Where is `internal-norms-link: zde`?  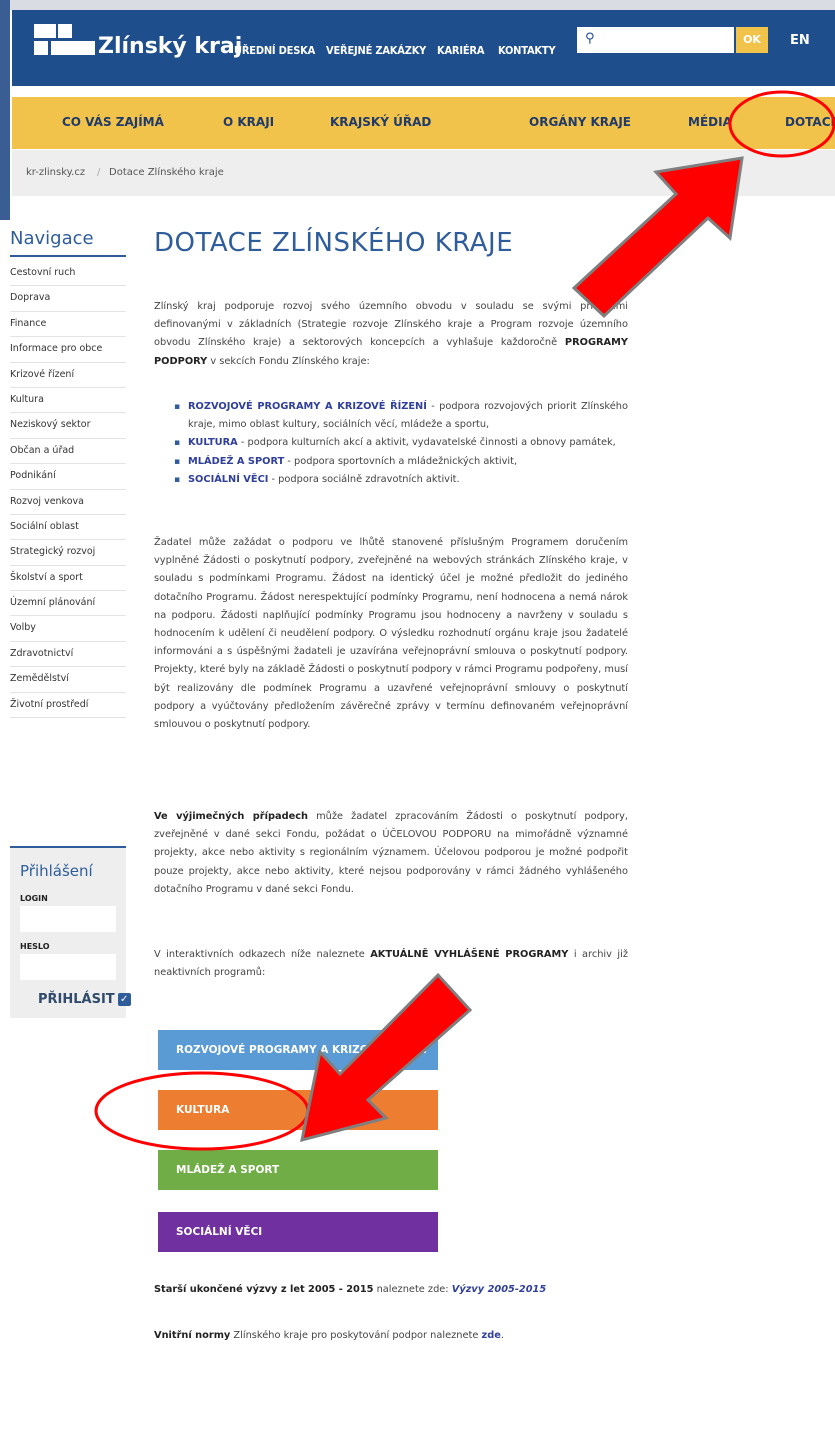 internal-norms-link: zde is located at coordinates (491, 1335).